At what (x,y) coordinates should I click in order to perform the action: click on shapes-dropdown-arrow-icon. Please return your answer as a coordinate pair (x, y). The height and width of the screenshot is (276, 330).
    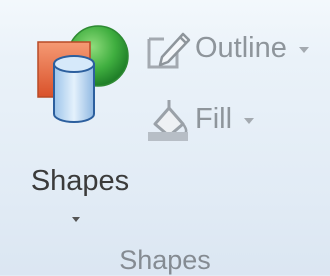
    Looking at the image, I should click on (76, 219).